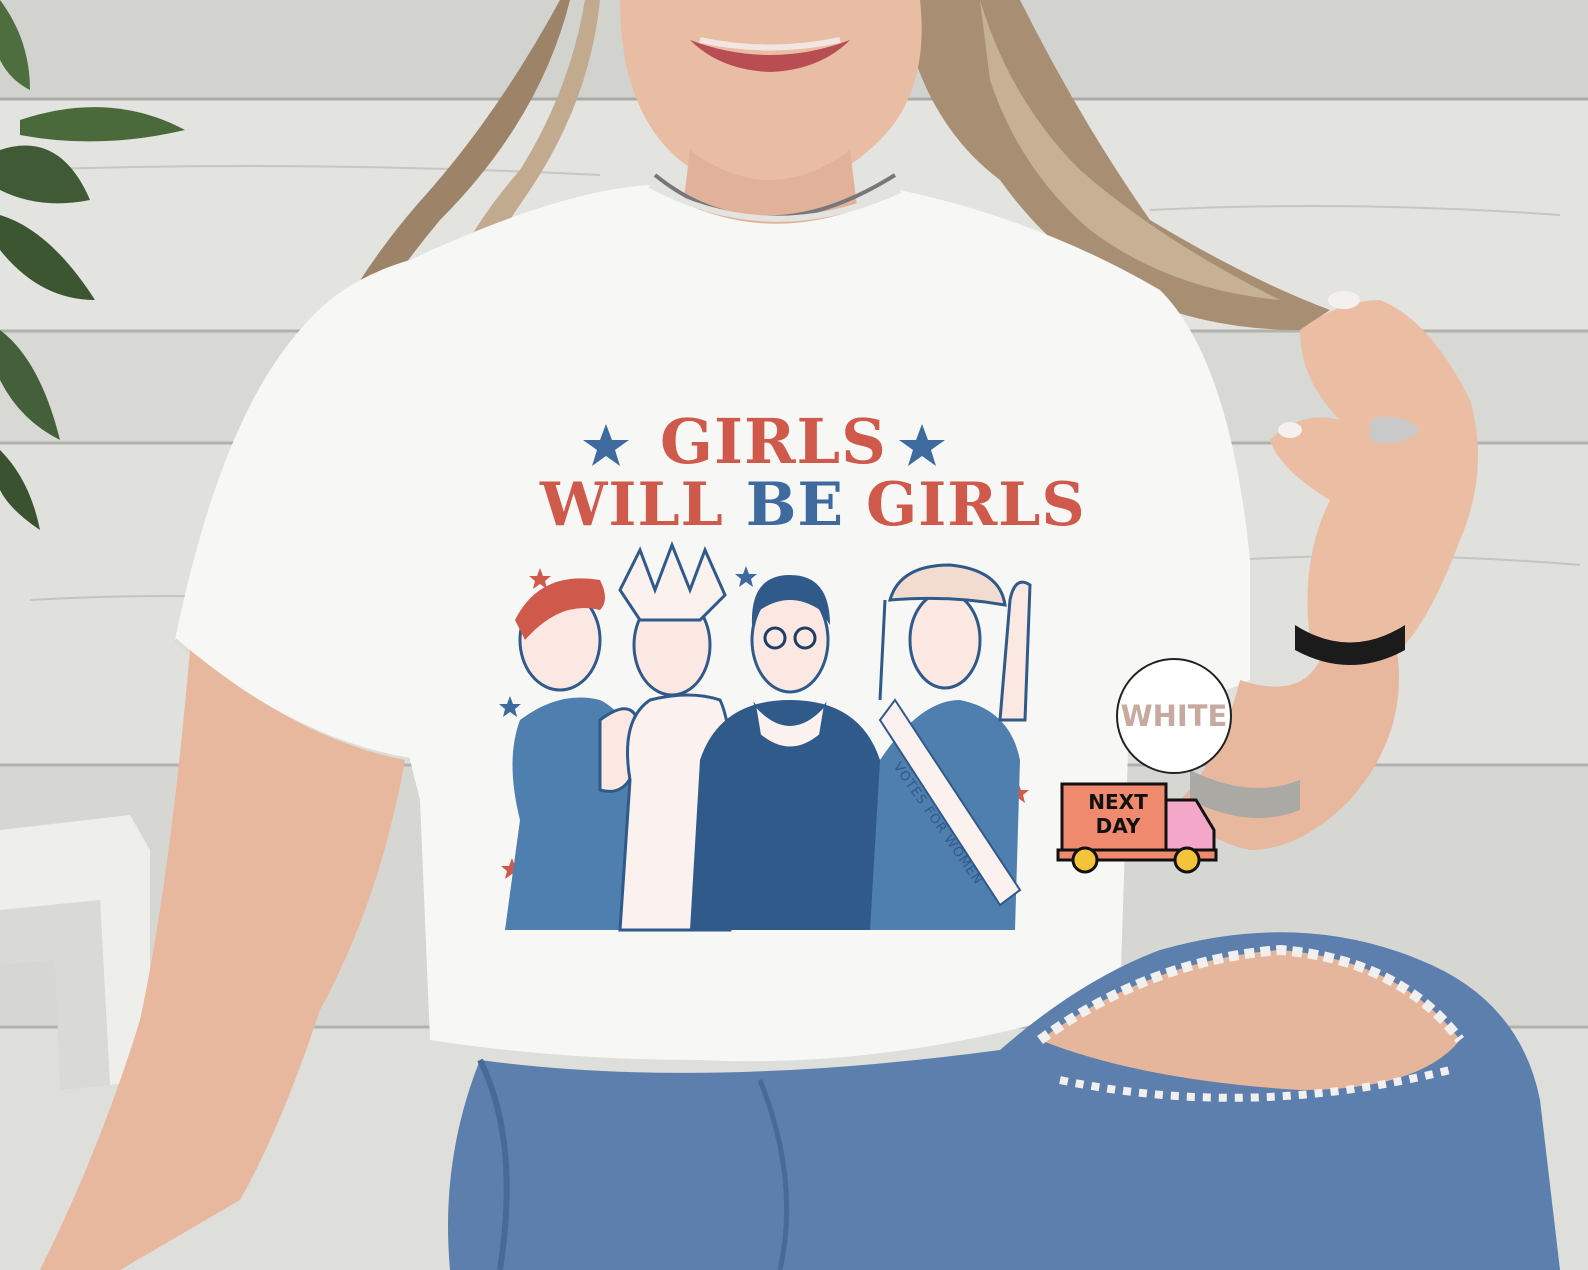 Image resolution: width=1588 pixels, height=1270 pixels. I want to click on delivery-badge-label: NEXT DAY, so click(1118, 814).